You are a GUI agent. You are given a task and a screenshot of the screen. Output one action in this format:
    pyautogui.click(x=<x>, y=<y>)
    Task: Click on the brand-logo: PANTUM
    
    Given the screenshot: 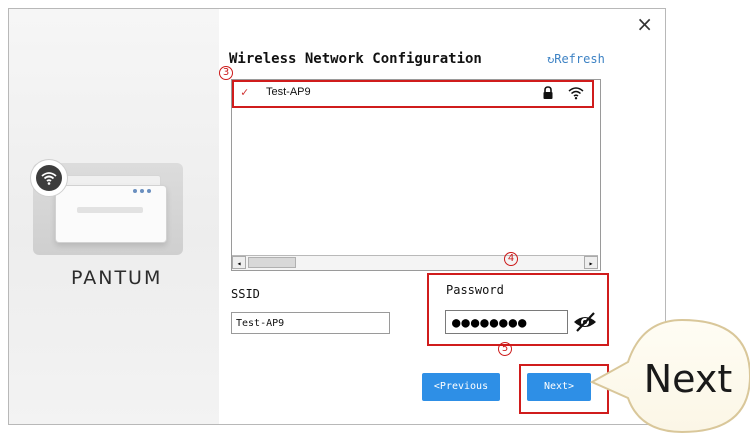 What is the action you would take?
    pyautogui.click(x=117, y=278)
    